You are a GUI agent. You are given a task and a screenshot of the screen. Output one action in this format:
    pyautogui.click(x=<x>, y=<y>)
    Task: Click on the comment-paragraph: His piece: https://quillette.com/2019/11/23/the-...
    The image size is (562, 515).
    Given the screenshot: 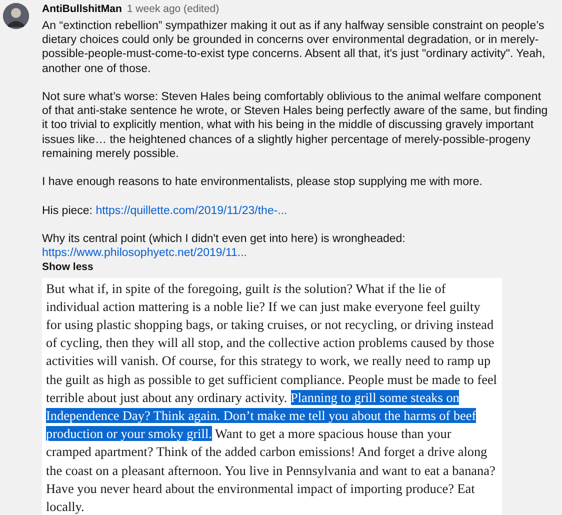 What is the action you would take?
    pyautogui.click(x=165, y=211)
    